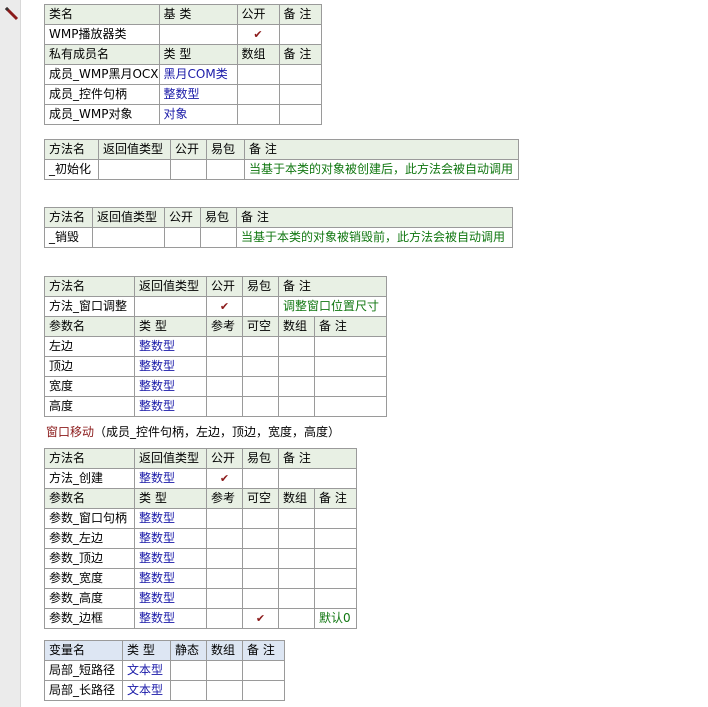 Image resolution: width=708 pixels, height=707 pixels. Describe the element at coordinates (89, 346) in the screenshot. I see `param-name: 左边` at that location.